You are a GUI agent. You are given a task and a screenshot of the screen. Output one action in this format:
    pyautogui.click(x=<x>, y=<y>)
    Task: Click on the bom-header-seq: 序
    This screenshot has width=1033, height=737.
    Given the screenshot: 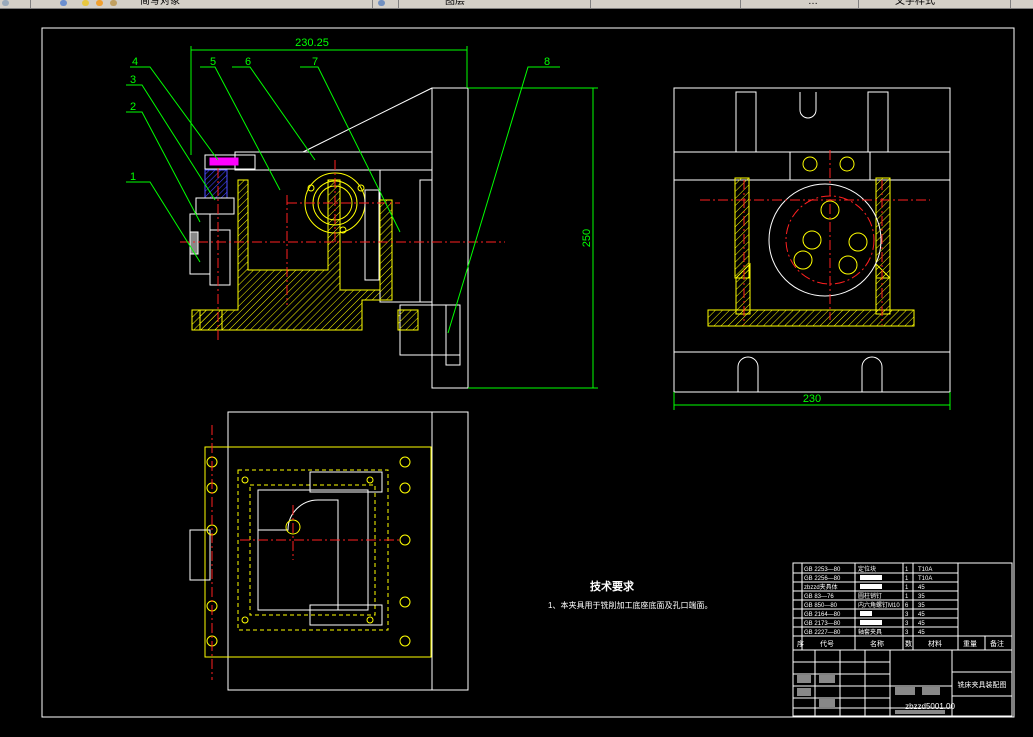 What is the action you would take?
    pyautogui.click(x=800, y=643)
    